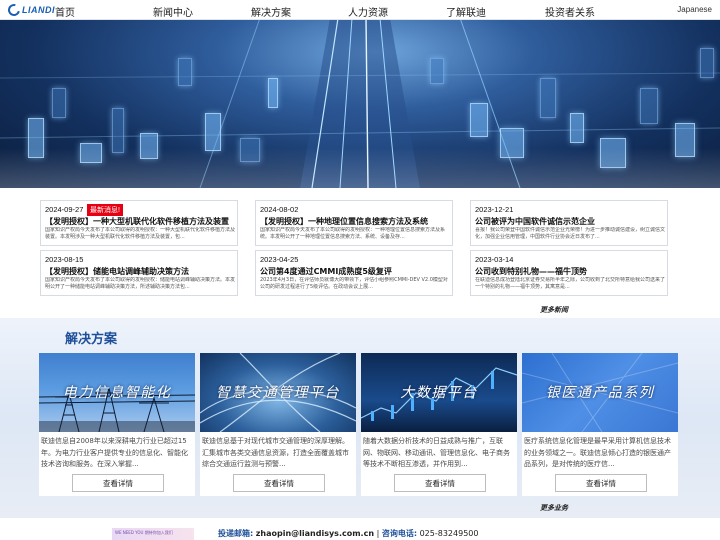 Image resolution: width=720 pixels, height=540 pixels. I want to click on news-date: 2023-08-15, so click(64, 259).